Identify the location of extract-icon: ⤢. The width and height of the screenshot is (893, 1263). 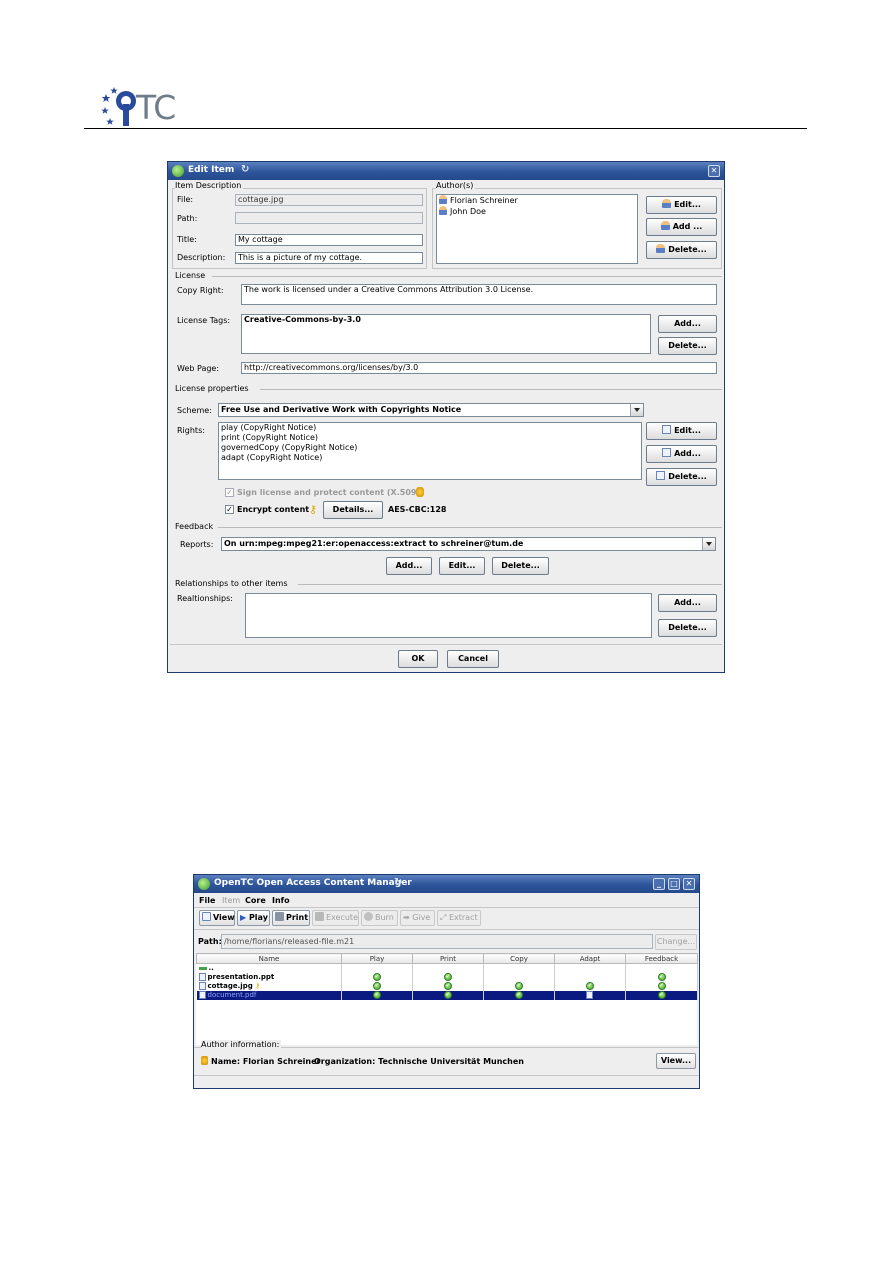
(444, 917).